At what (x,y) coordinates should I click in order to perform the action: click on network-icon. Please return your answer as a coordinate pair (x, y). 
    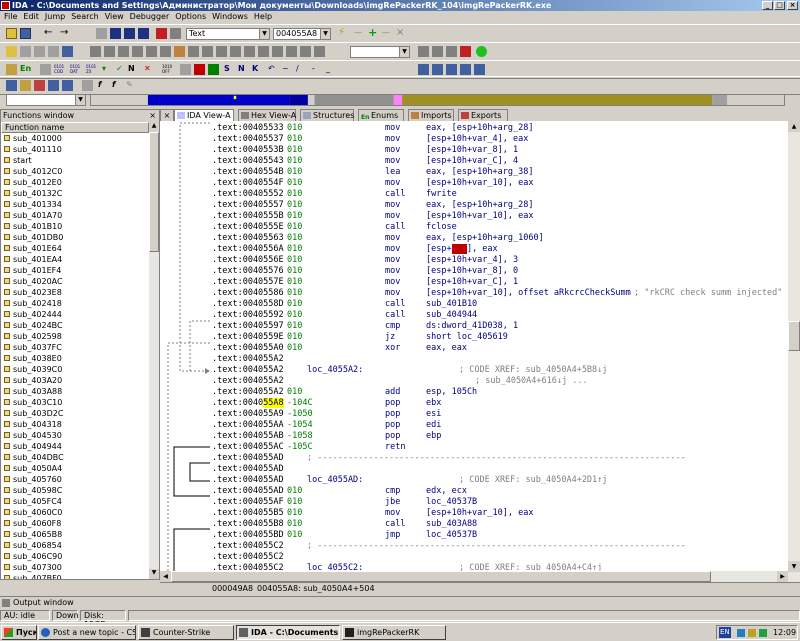
    Looking at the image, I should click on (741, 633).